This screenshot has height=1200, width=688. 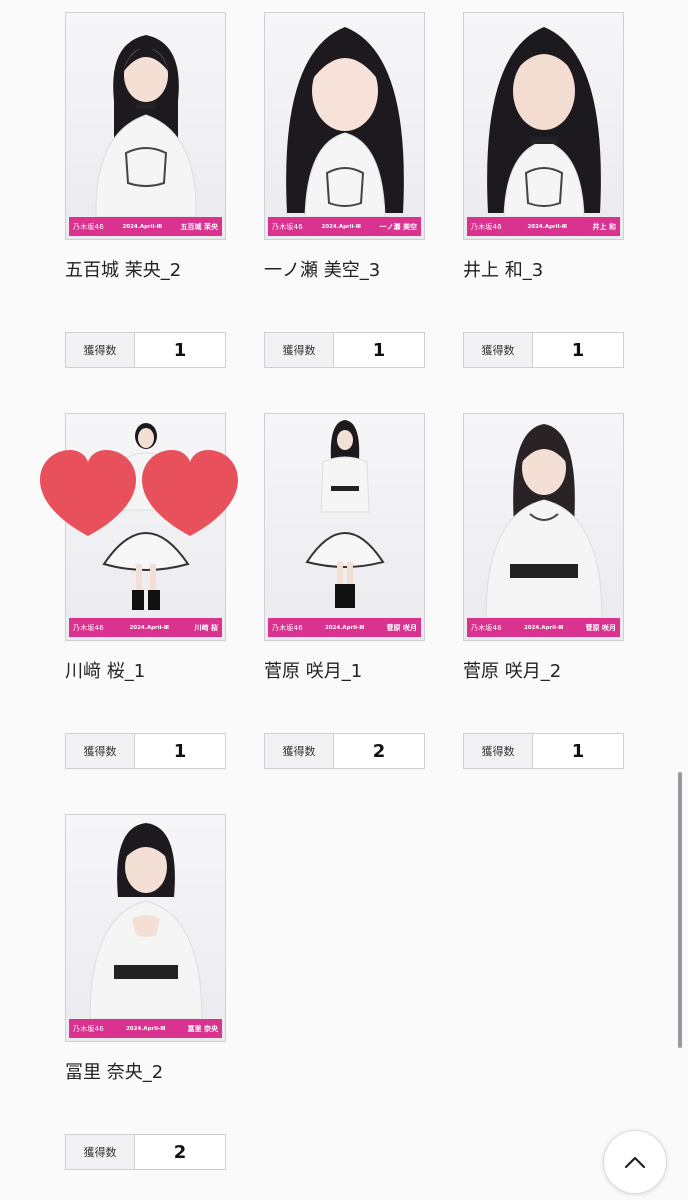 I want to click on member-photo: 乃木坂46 2024.April-Ⅲ 一ノ瀬 美空, so click(x=344, y=126).